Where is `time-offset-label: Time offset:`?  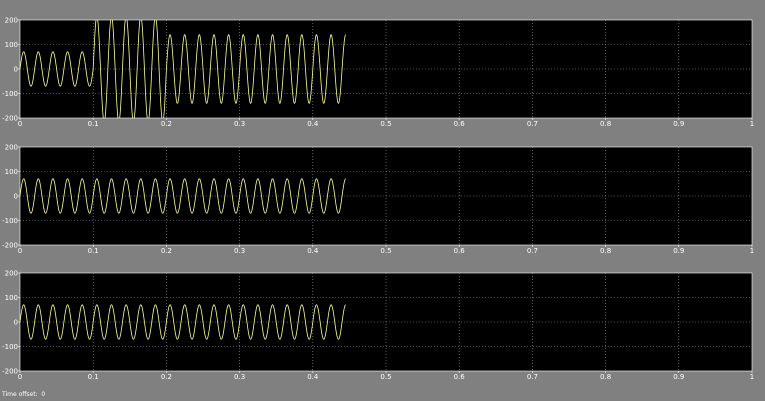 time-offset-label: Time offset: is located at coordinates (20, 394).